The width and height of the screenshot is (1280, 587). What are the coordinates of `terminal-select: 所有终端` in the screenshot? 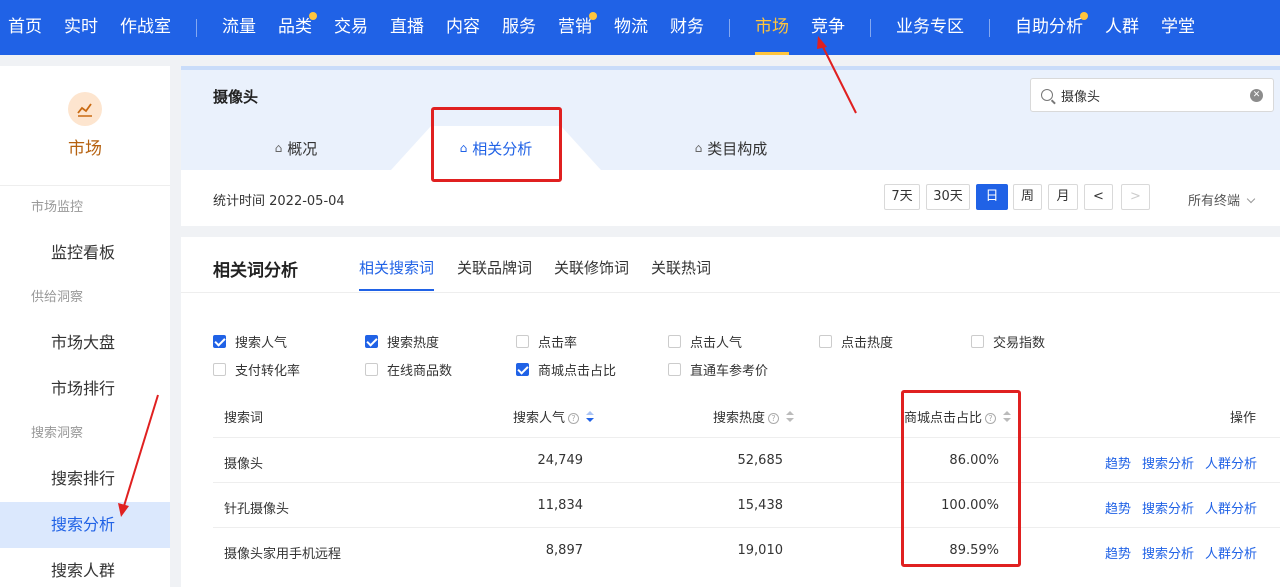 It's located at (1222, 199).